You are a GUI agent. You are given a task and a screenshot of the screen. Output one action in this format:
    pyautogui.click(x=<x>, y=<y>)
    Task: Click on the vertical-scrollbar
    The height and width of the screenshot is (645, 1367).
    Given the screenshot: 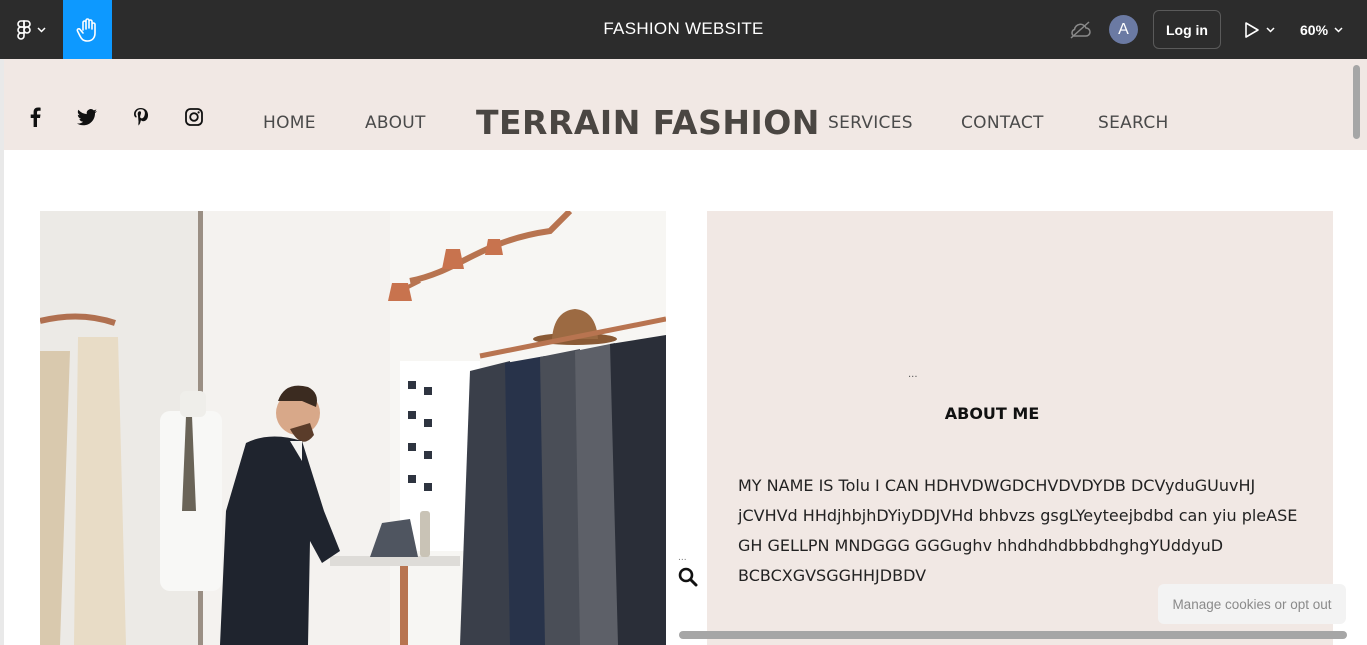 What is the action you would take?
    pyautogui.click(x=1356, y=102)
    